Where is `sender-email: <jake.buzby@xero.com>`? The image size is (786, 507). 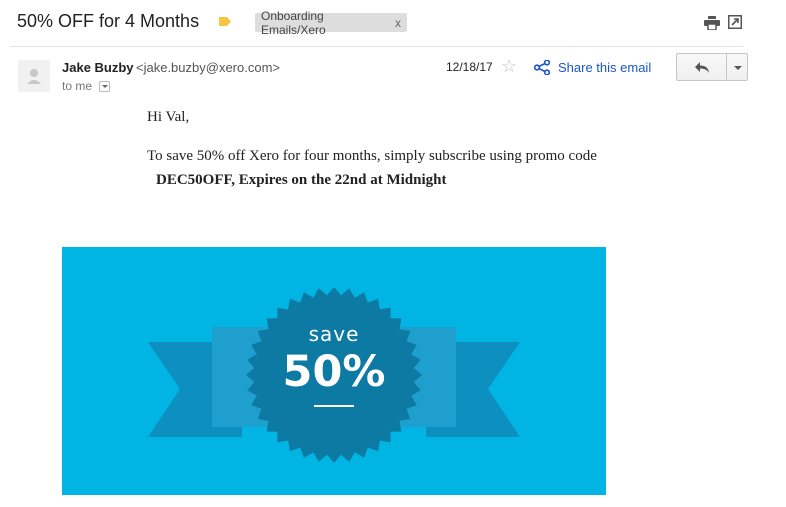
sender-email: <jake.buzby@xero.com> is located at coordinates (208, 67).